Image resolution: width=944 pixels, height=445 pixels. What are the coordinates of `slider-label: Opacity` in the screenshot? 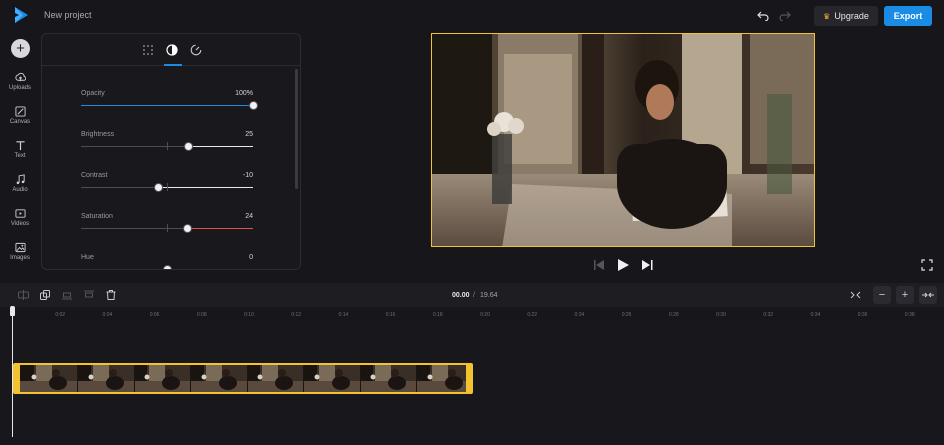 It's located at (93, 93).